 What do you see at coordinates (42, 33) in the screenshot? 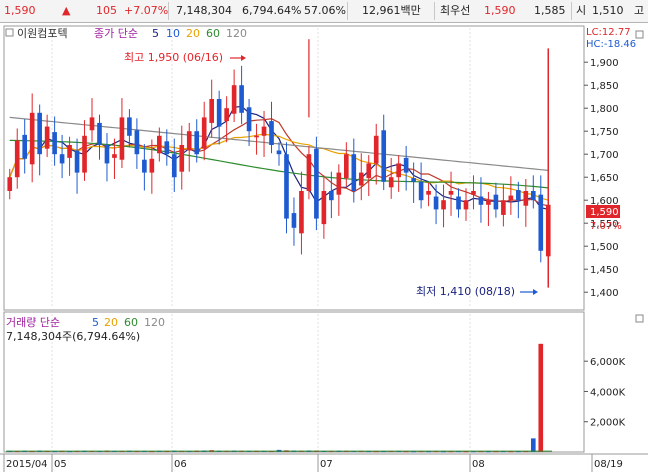
I see `stock-name: 이원컴포텍` at bounding box center [42, 33].